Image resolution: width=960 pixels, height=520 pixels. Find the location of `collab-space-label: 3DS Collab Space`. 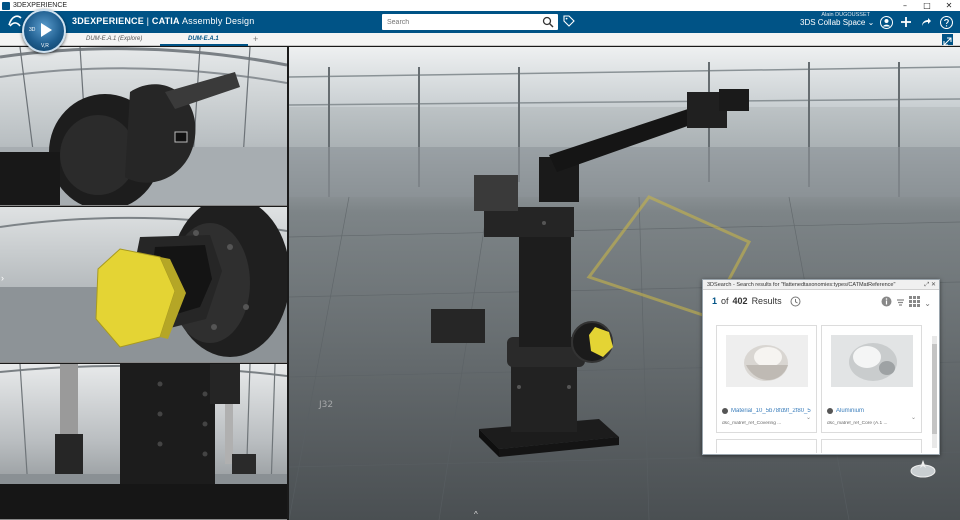

collab-space-label: 3DS Collab Space is located at coordinates (833, 22).